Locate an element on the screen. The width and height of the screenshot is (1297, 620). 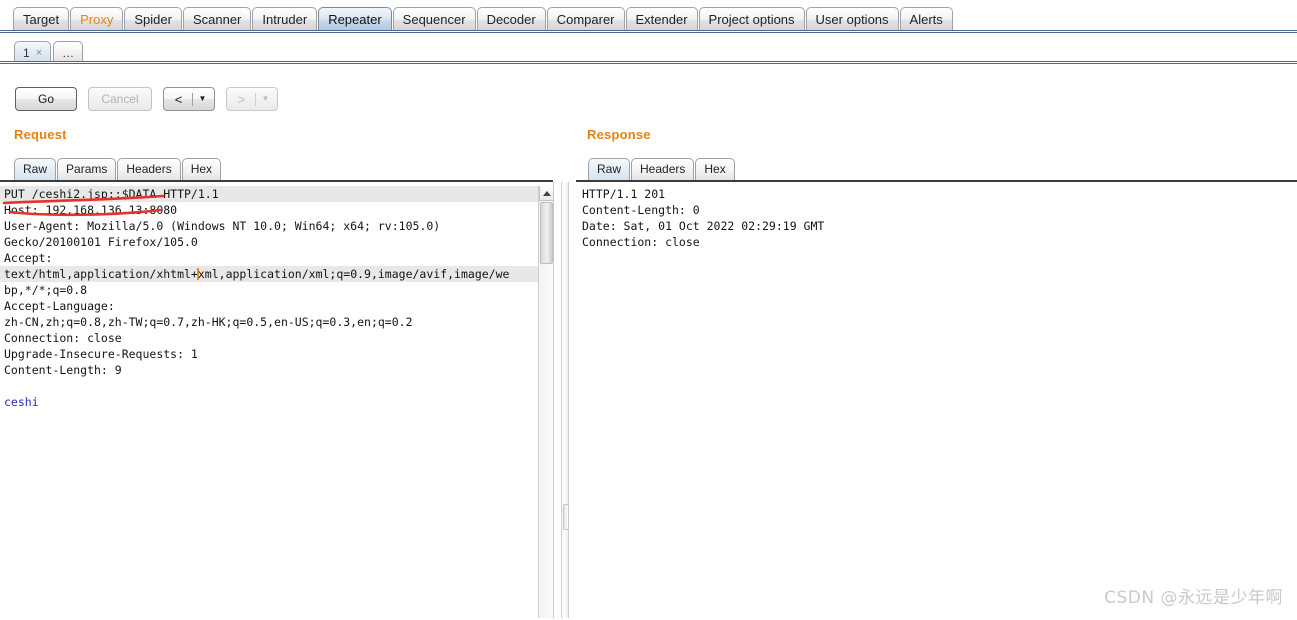
main-tab-comparer: Comparer is located at coordinates (585, 19).